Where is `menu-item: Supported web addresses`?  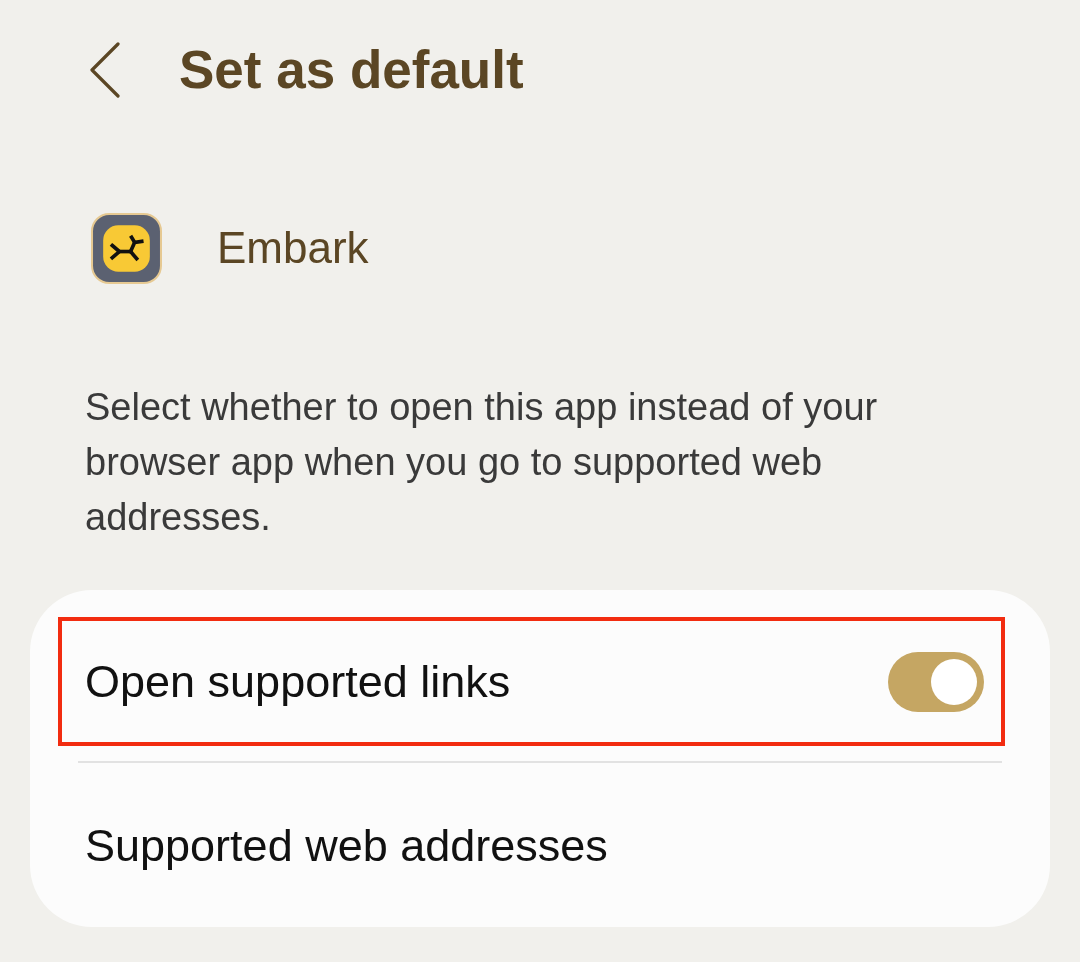
menu-item: Supported web addresses is located at coordinates (346, 845).